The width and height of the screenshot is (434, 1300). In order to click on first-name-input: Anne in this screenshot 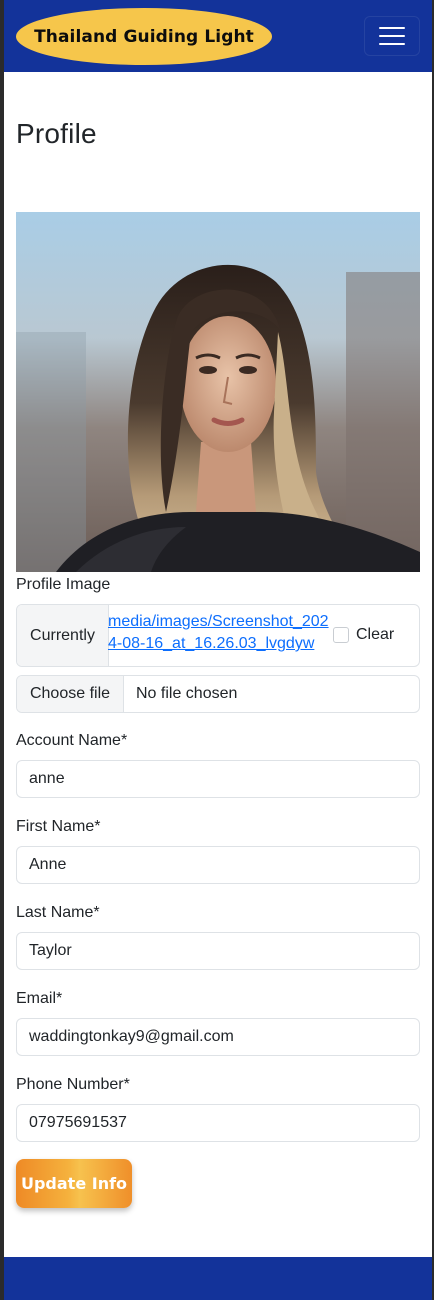, I will do `click(218, 865)`.